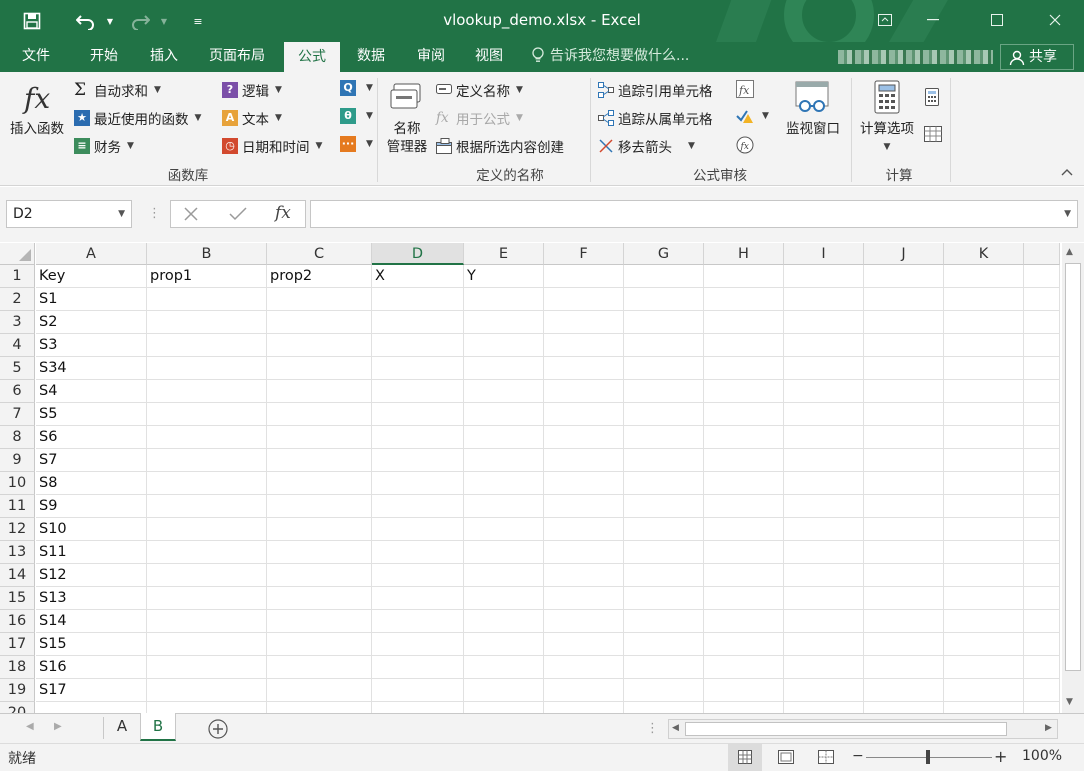 The image size is (1084, 771). I want to click on cell-f15, so click(584, 598).